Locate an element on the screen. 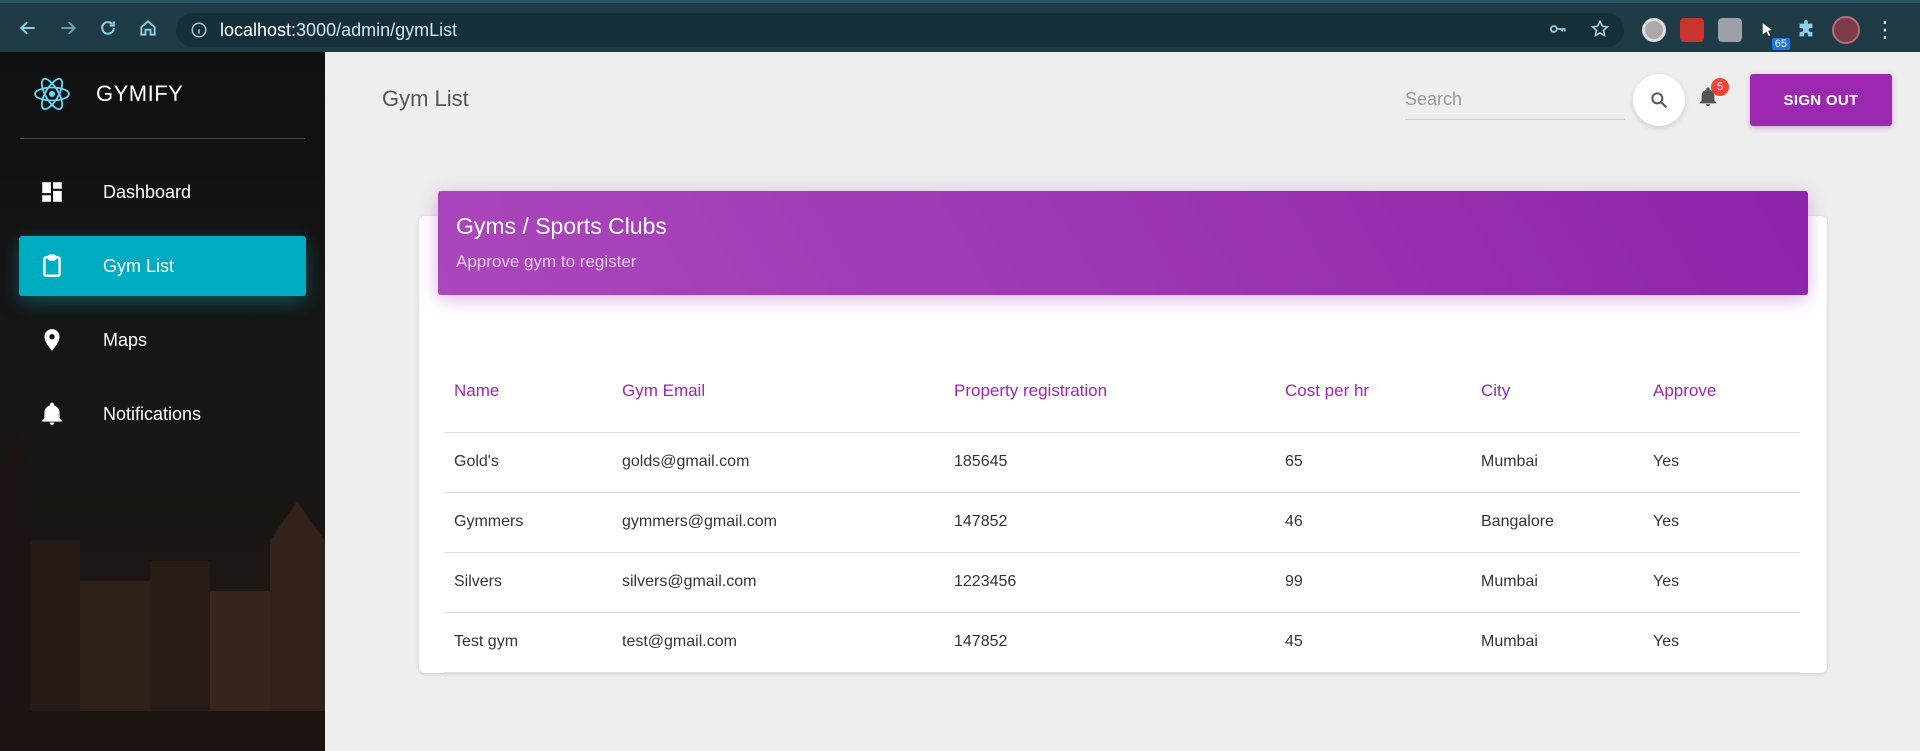 The height and width of the screenshot is (751, 1920). extension-badge: 65 is located at coordinates (1780, 44).